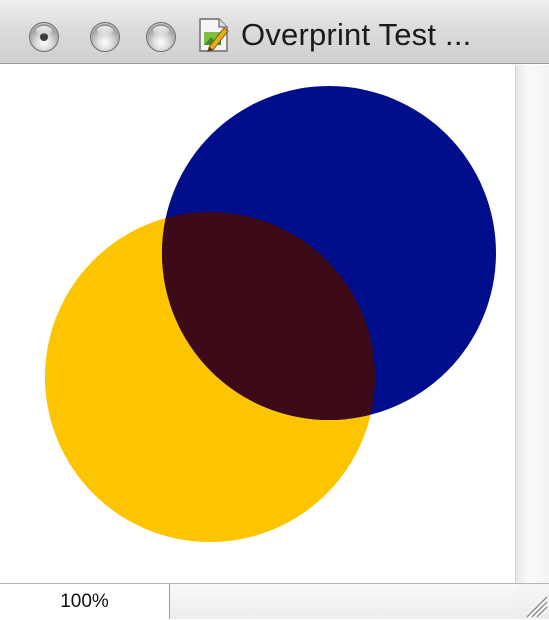 The width and height of the screenshot is (549, 620). What do you see at coordinates (532, 324) in the screenshot?
I see `vertical-scrollbar` at bounding box center [532, 324].